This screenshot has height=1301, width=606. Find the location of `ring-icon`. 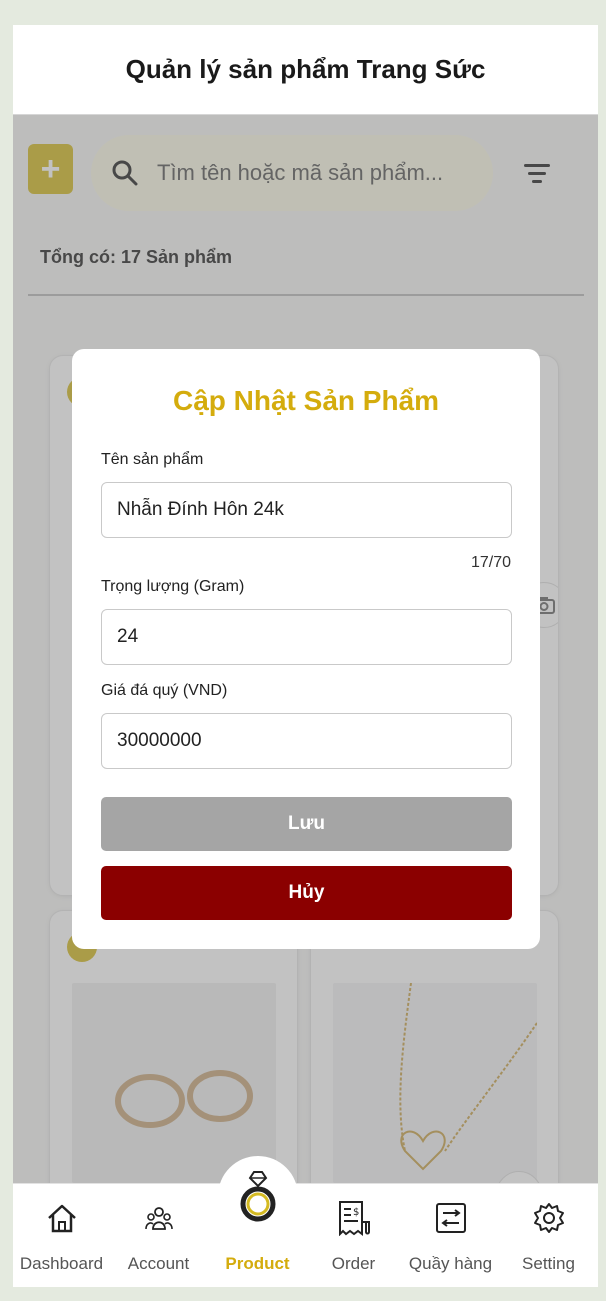

ring-icon is located at coordinates (258, 1196).